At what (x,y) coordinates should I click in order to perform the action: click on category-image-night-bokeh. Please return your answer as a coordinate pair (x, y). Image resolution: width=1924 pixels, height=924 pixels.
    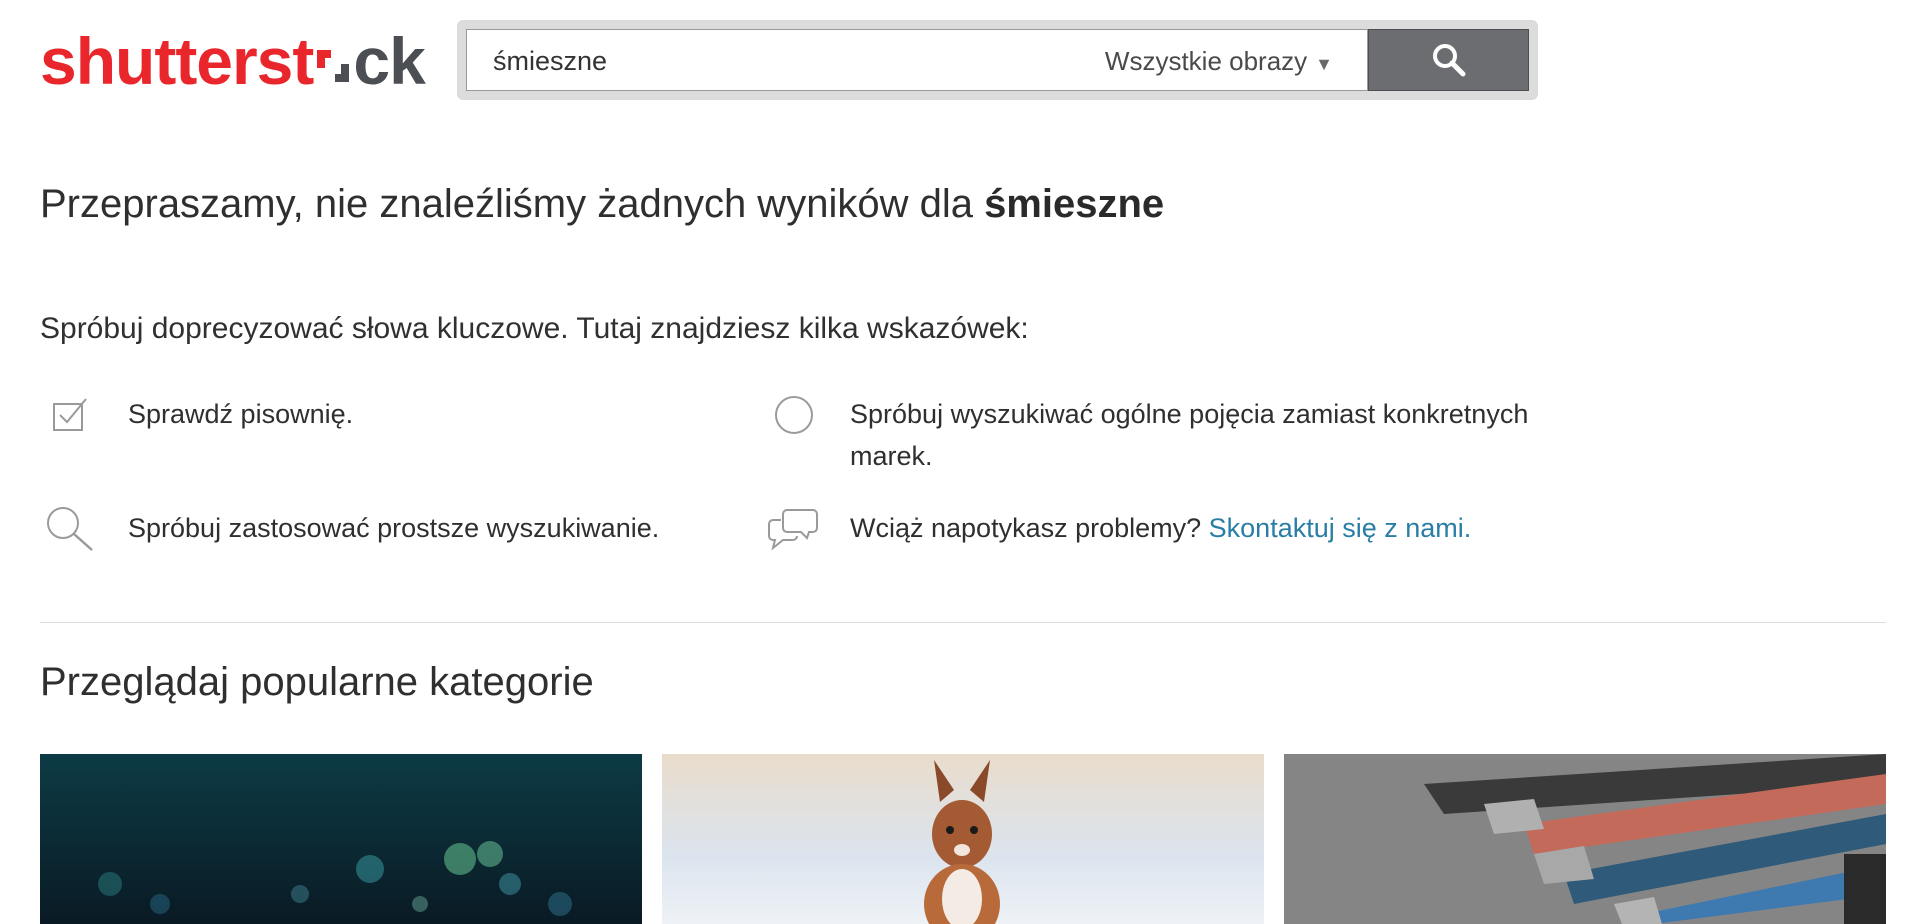
    Looking at the image, I should click on (341, 839).